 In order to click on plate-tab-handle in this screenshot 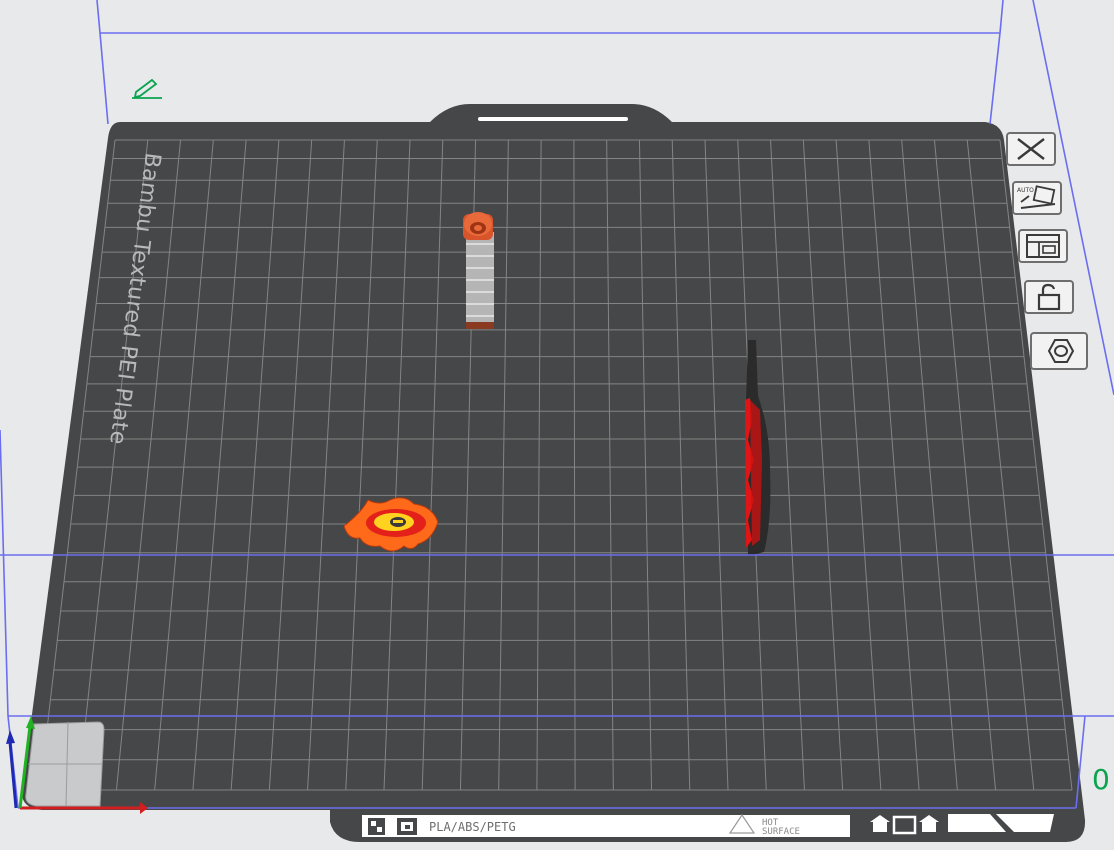, I will do `click(553, 119)`.